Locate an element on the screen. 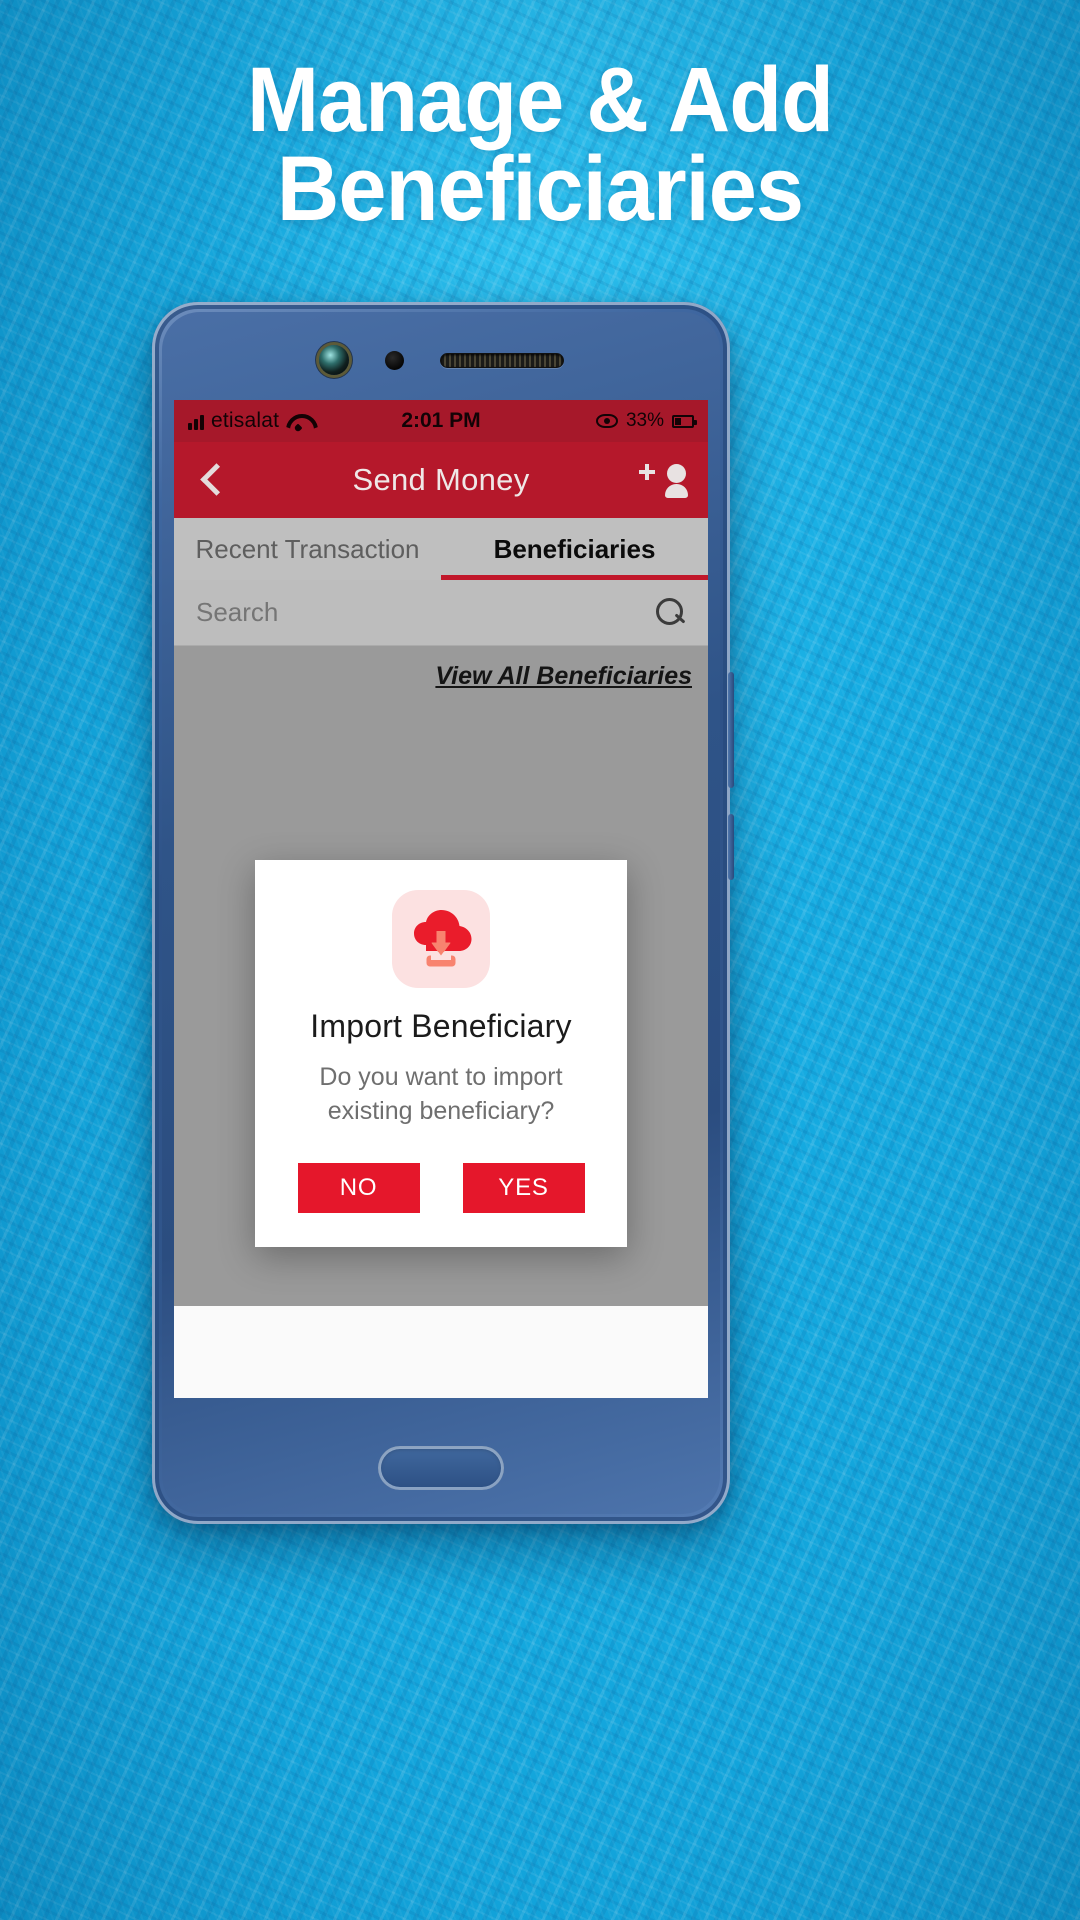 This screenshot has height=1920, width=1080. bottom-white-area is located at coordinates (441, 1352).